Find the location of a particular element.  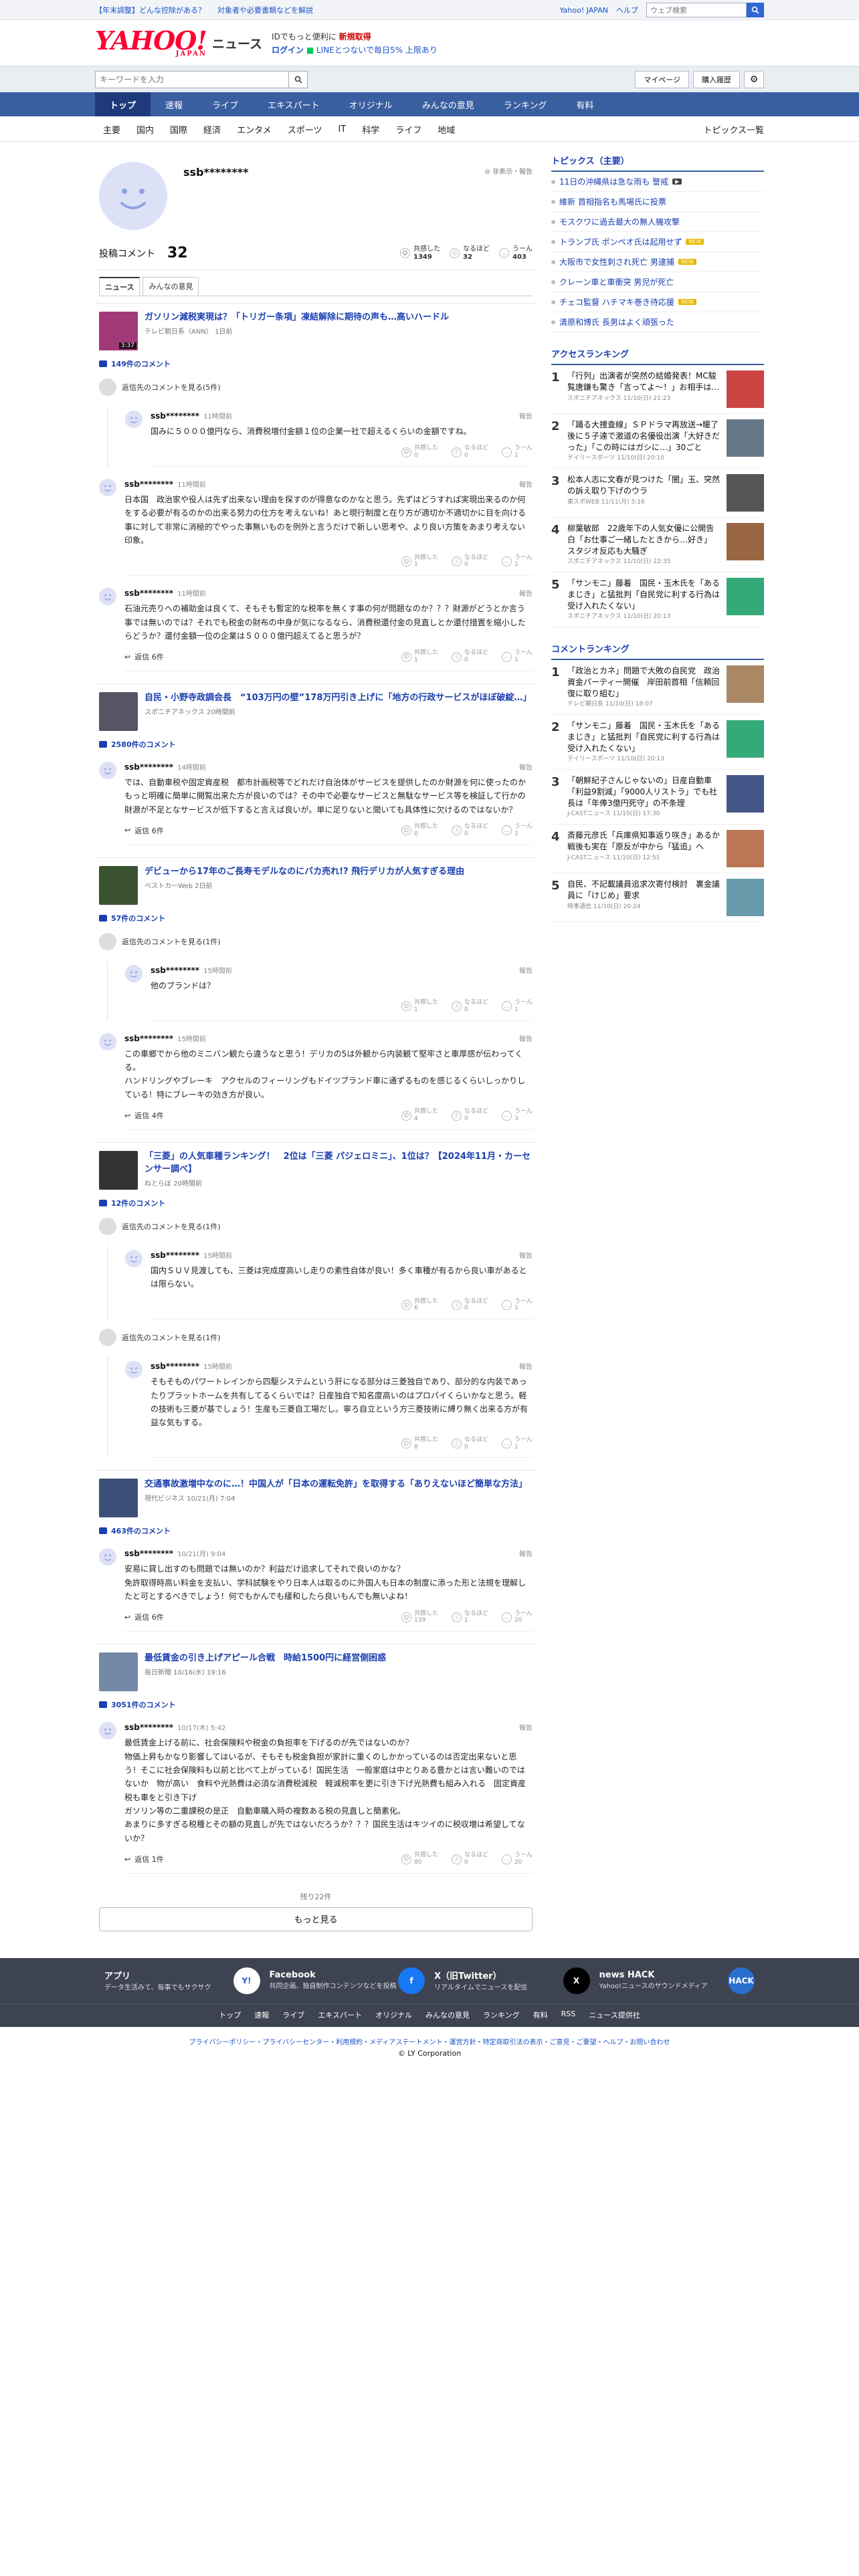

web-search-button is located at coordinates (755, 10).